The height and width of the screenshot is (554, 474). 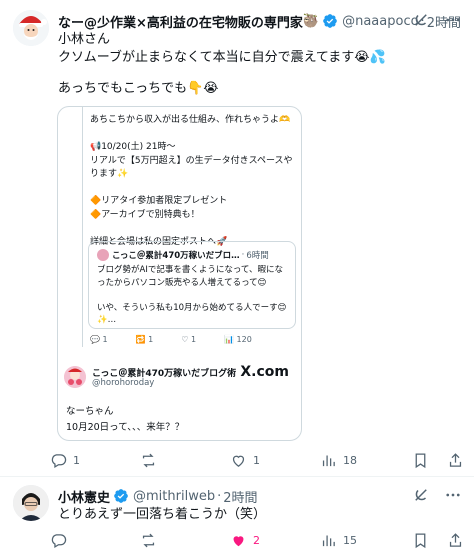 What do you see at coordinates (123, 383) in the screenshot?
I see `card-author-handle: @horohoroday` at bounding box center [123, 383].